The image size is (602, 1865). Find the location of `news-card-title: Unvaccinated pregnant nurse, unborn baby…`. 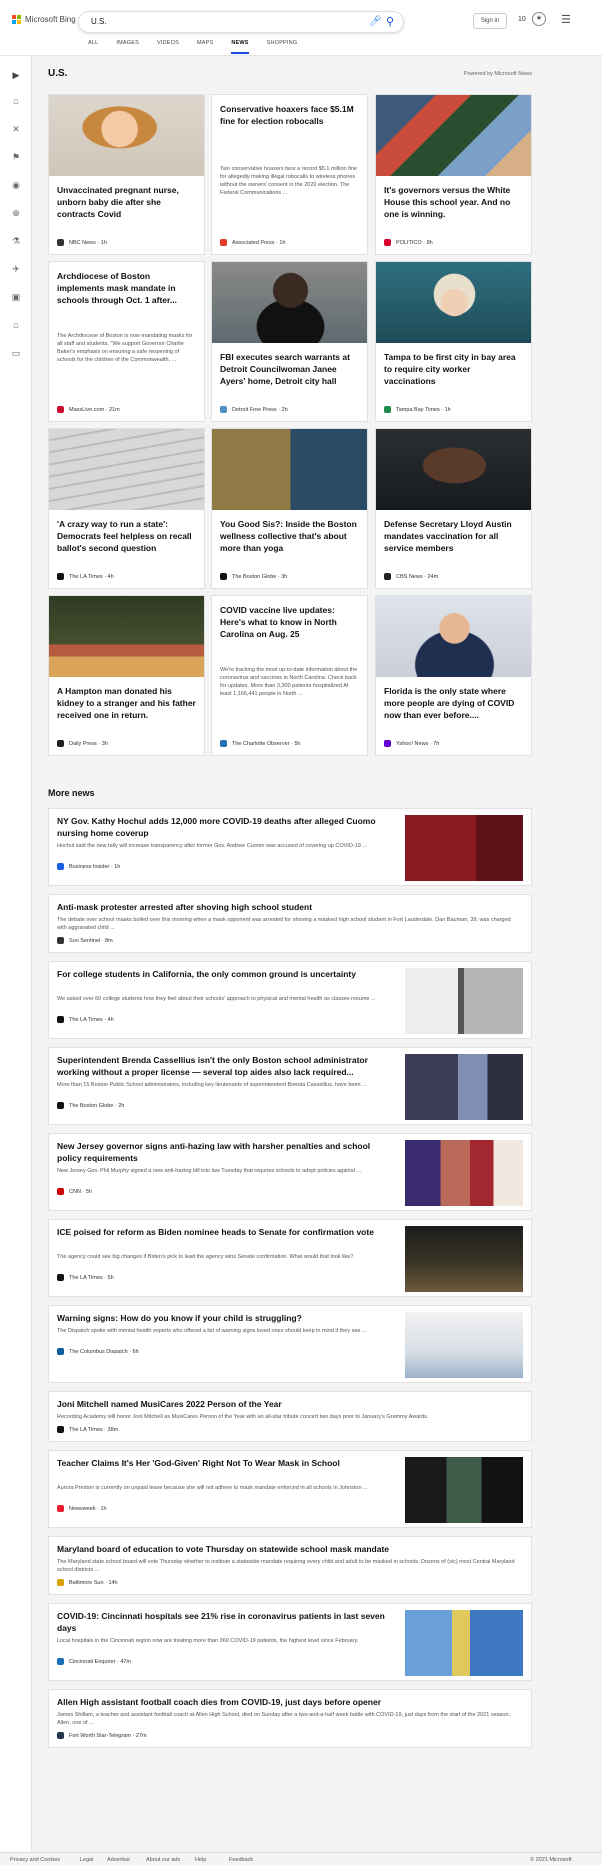

news-card-title: Unvaccinated pregnant nurse, unborn baby… is located at coordinates (127, 202).